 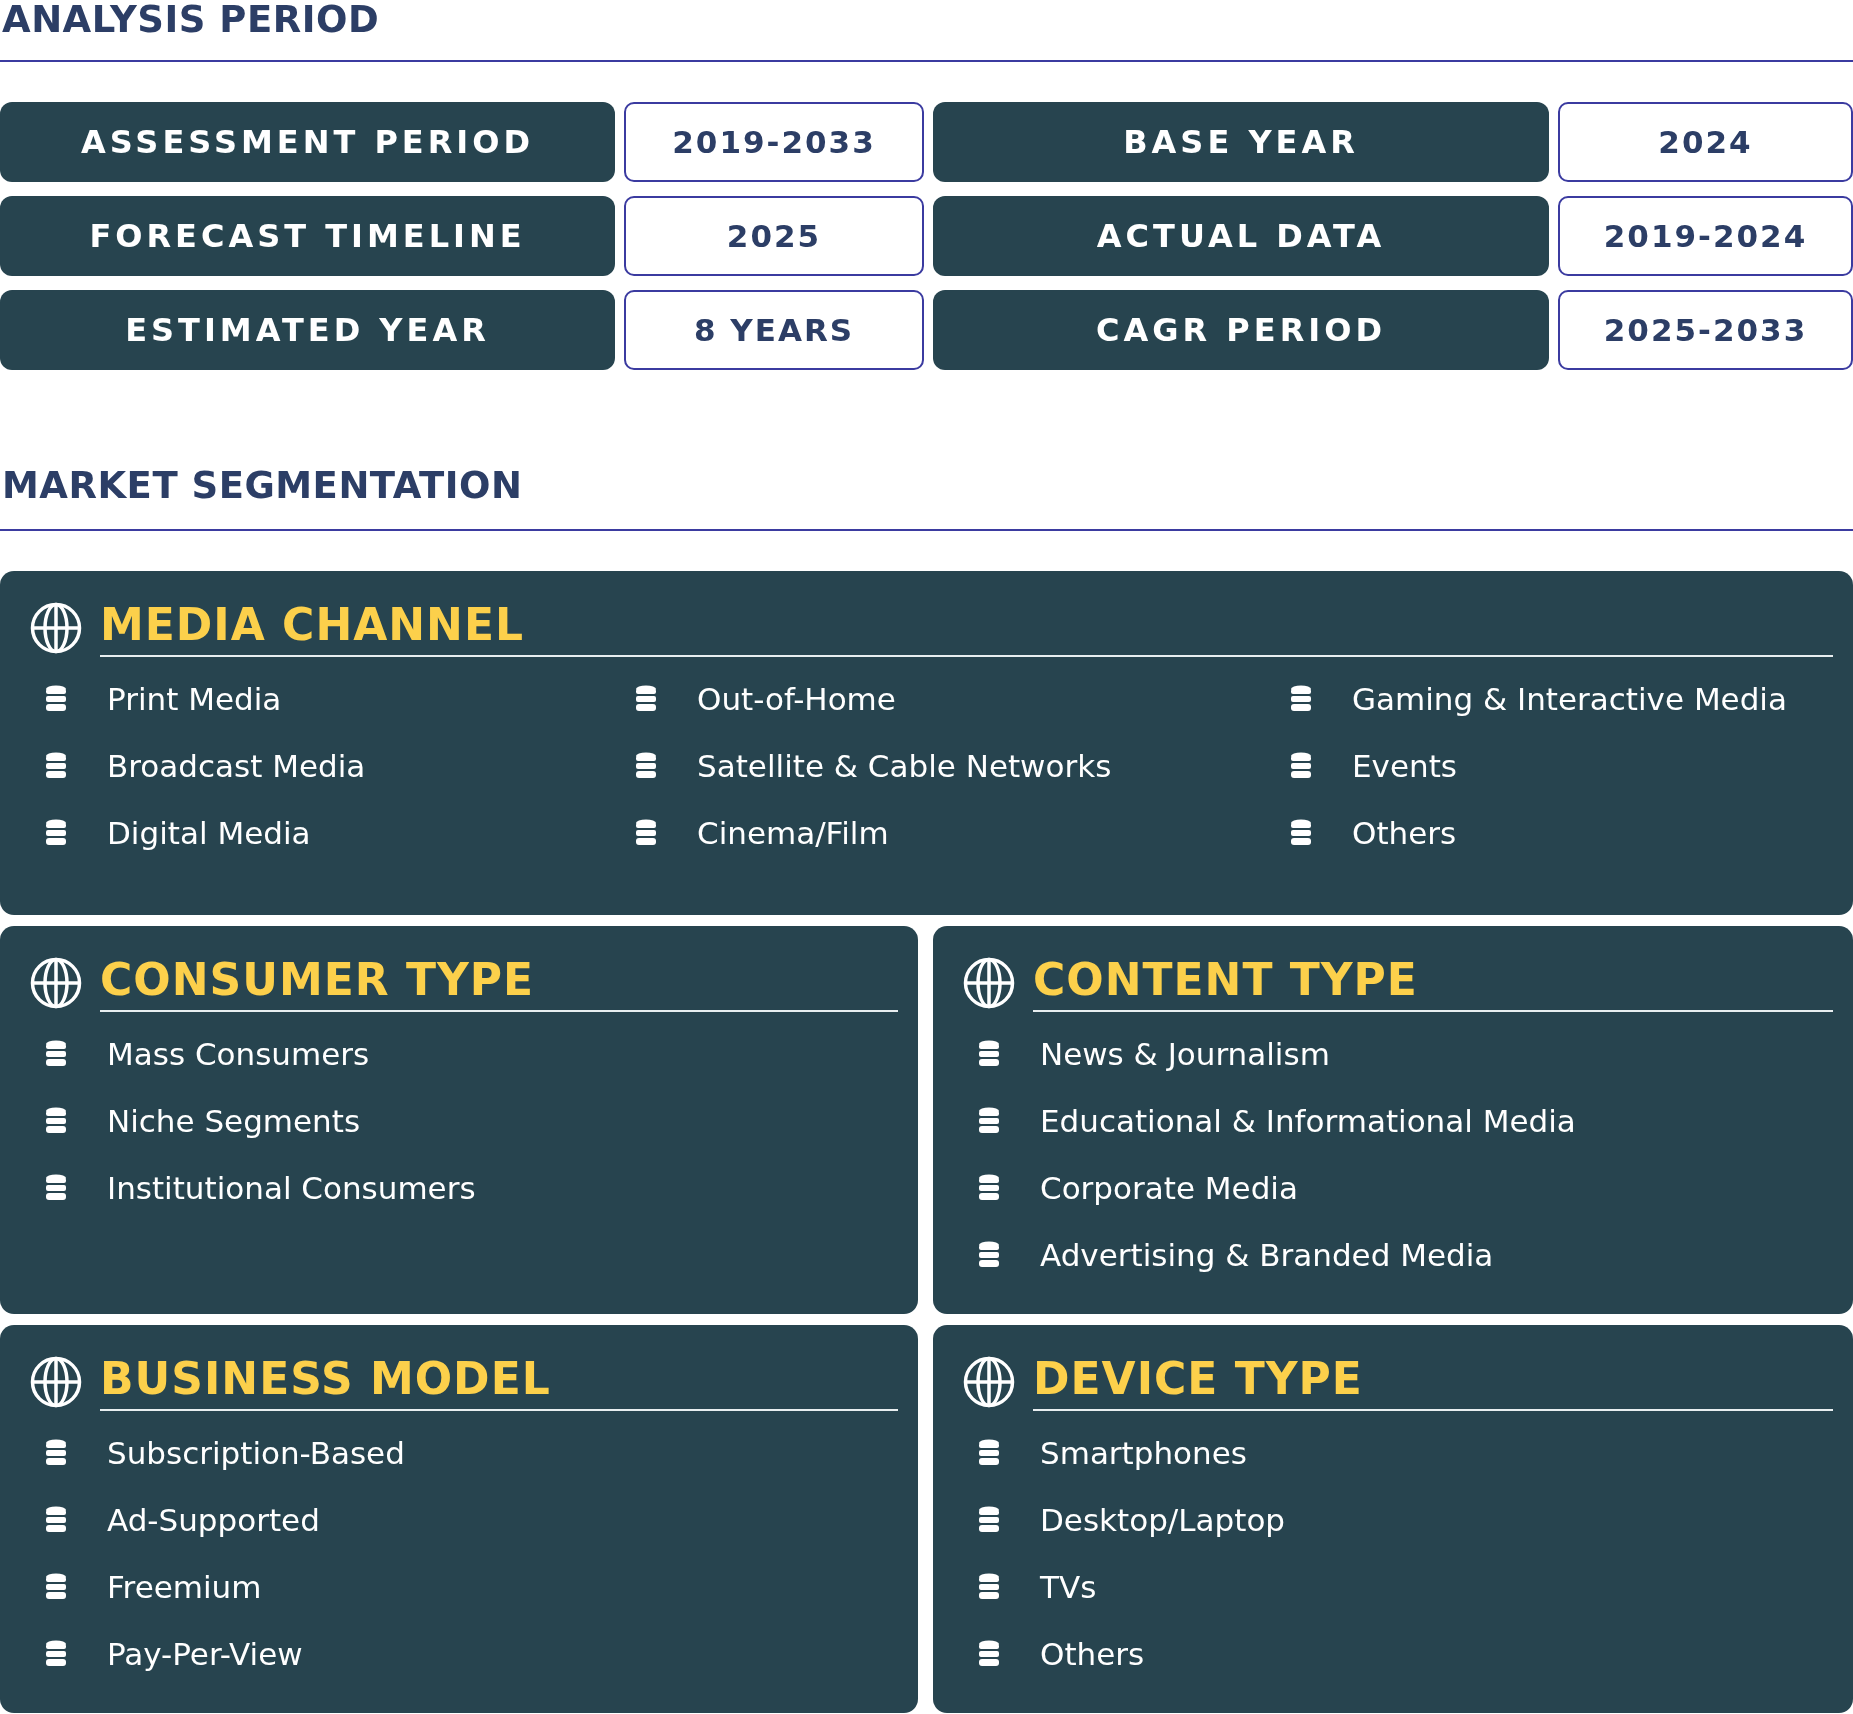 What do you see at coordinates (236, 765) in the screenshot?
I see `segment-item: Broadcast Media` at bounding box center [236, 765].